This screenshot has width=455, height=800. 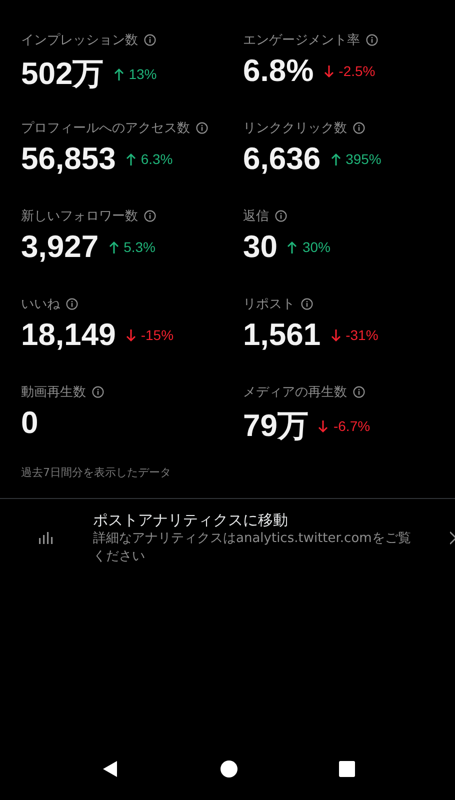 What do you see at coordinates (29, 423) in the screenshot?
I see `metric-value: 0` at bounding box center [29, 423].